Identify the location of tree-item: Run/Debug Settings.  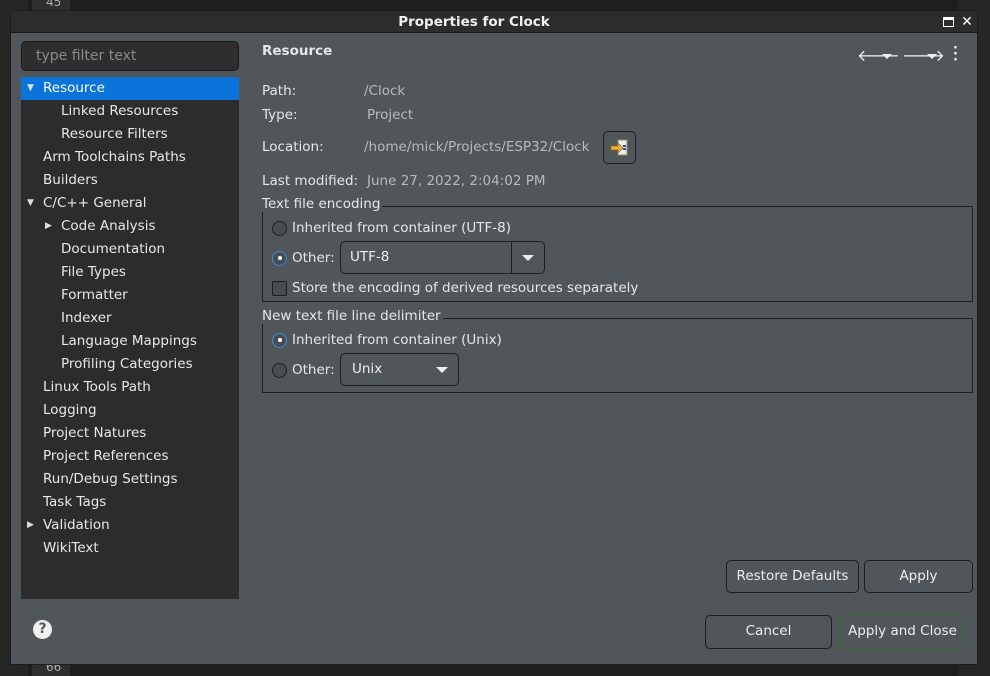
(130, 479).